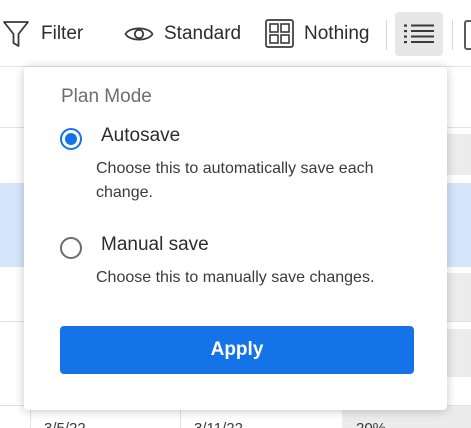  Describe the element at coordinates (62, 33) in the screenshot. I see `filter-label: Filter` at that location.